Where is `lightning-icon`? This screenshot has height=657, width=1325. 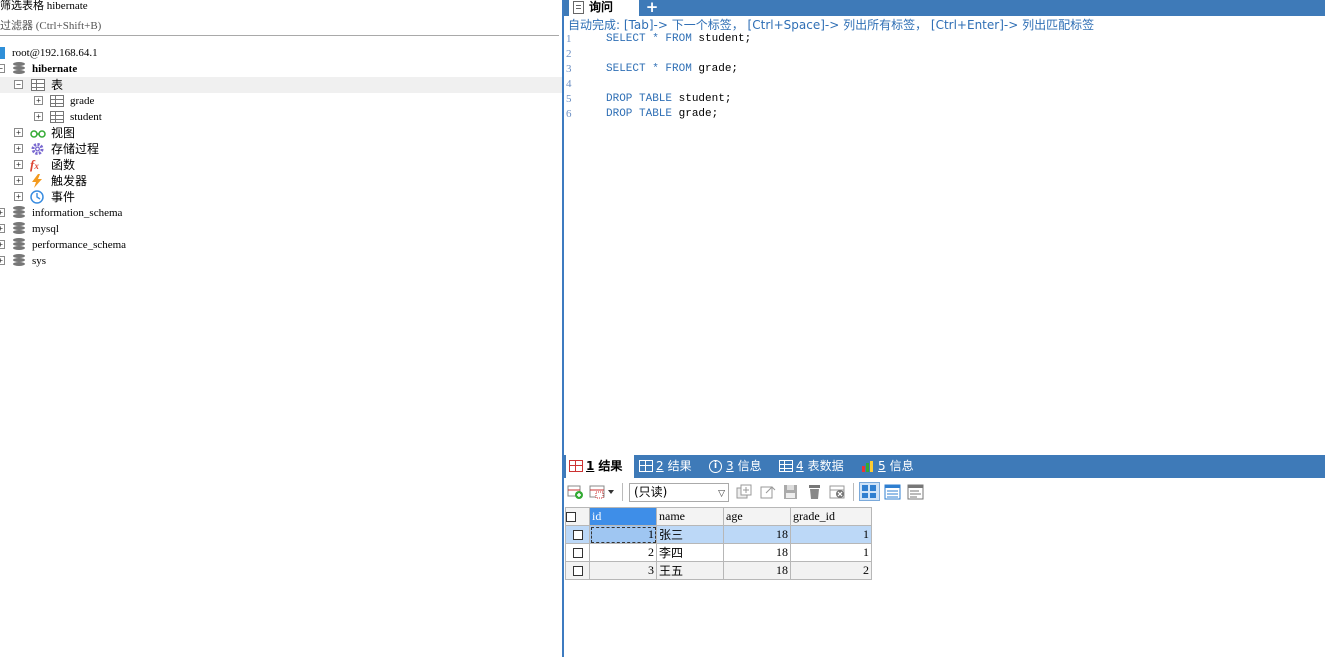
lightning-icon is located at coordinates (38, 181).